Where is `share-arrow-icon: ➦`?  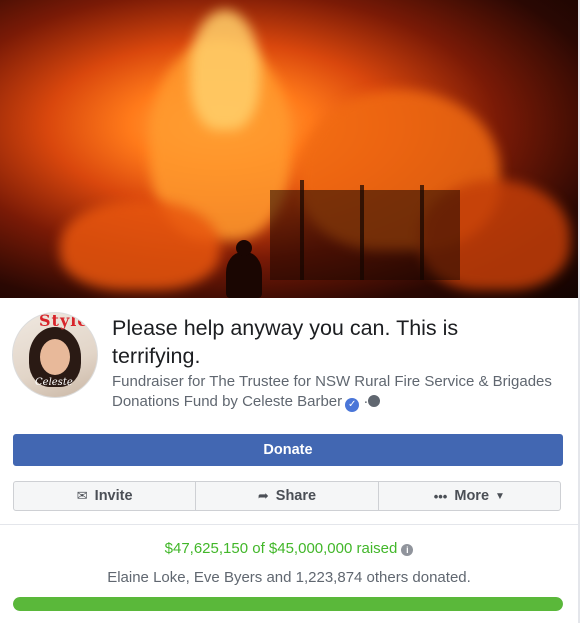
share-arrow-icon: ➦ is located at coordinates (263, 495).